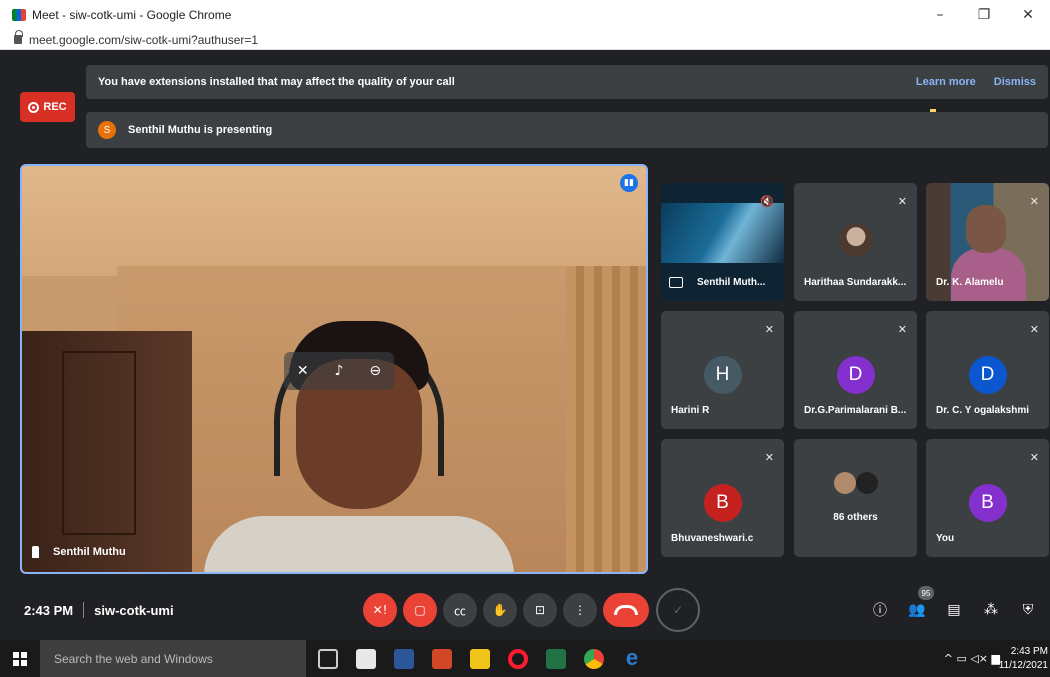 The width and height of the screenshot is (1050, 677). What do you see at coordinates (200, 130) in the screenshot?
I see `presenting-text: Senthil Muthu is presenting` at bounding box center [200, 130].